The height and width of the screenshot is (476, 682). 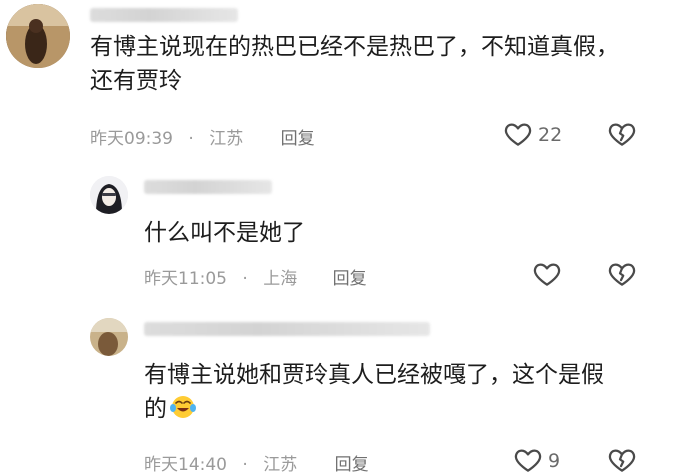 What do you see at coordinates (354, 47) in the screenshot?
I see `comment-line: 有博主说现在的热巴已经不是热巴了，不知道真假，` at bounding box center [354, 47].